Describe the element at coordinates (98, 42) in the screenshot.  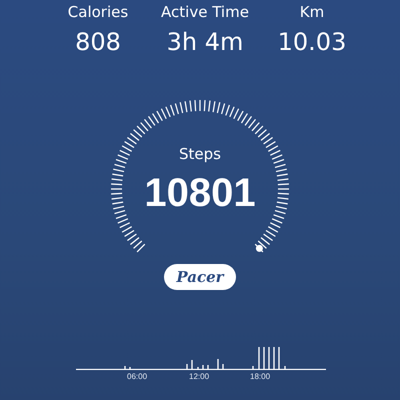
I see `stat-value: 808` at that location.